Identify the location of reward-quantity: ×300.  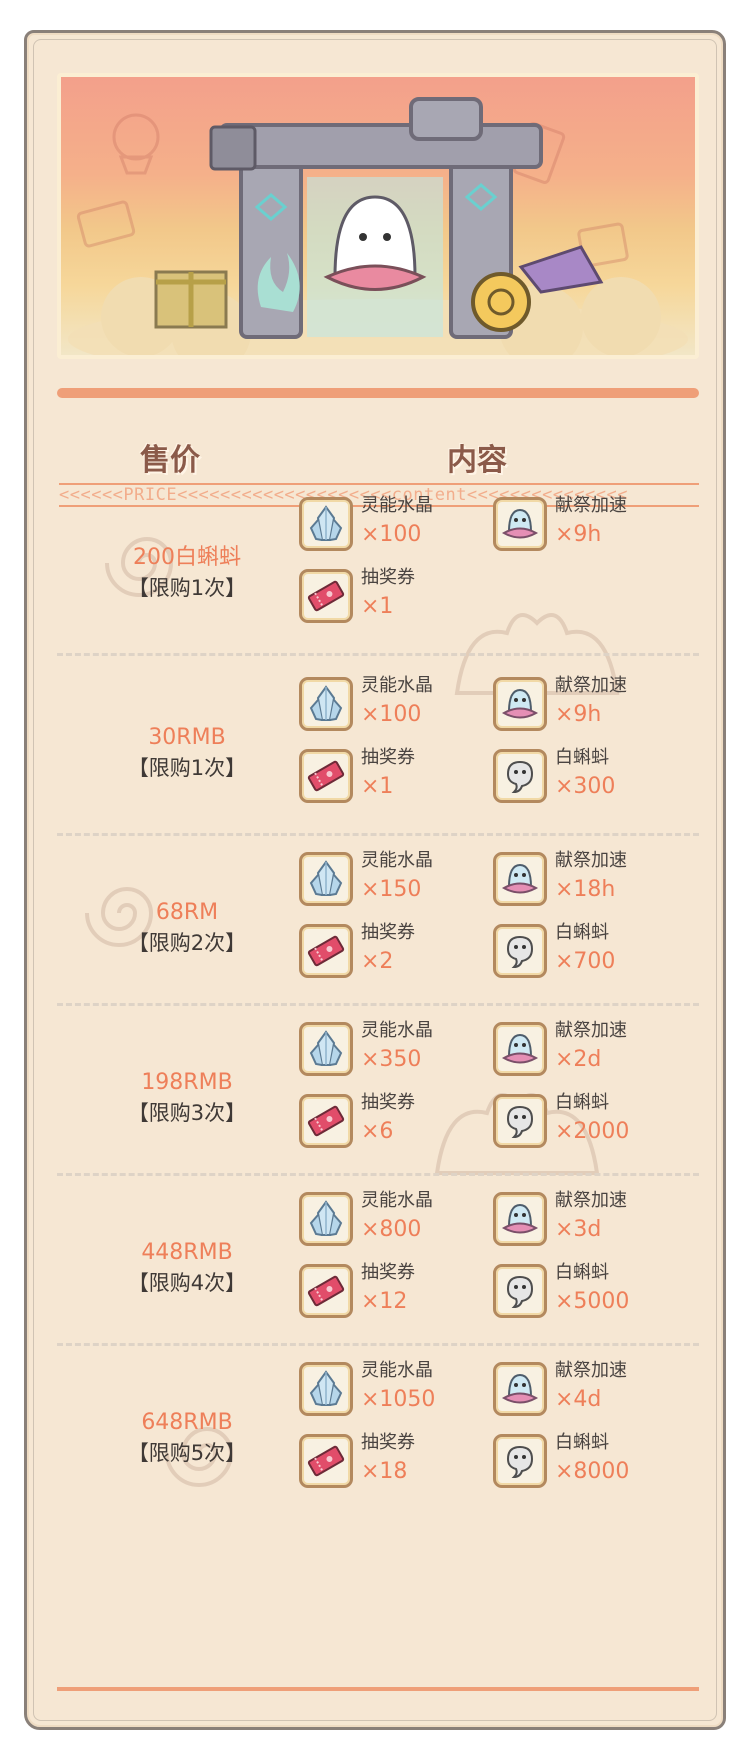
(585, 786).